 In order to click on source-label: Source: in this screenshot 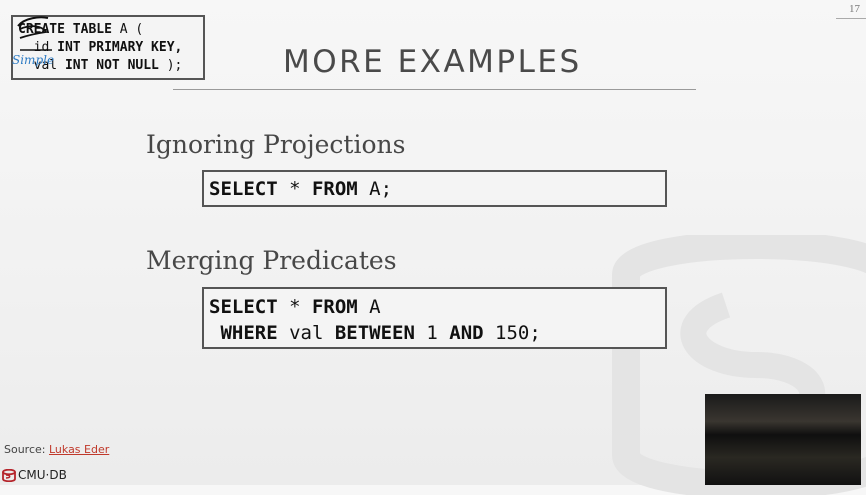, I will do `click(26, 449)`.